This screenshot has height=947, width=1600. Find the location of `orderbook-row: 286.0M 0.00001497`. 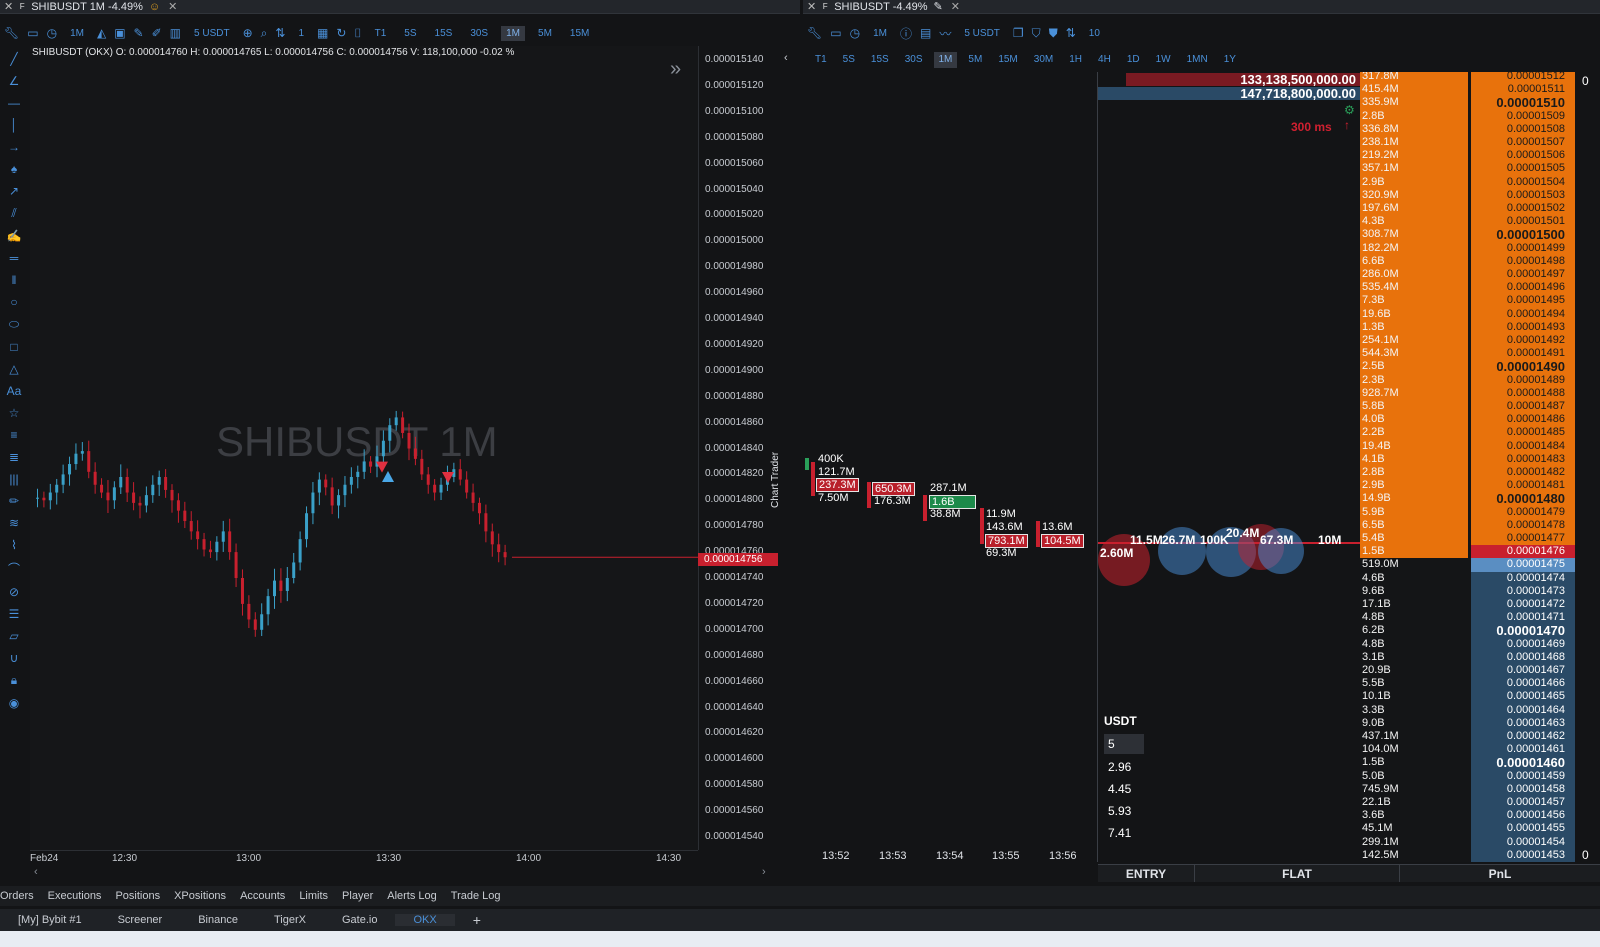

orderbook-row: 286.0M 0.00001497 is located at coordinates (1467, 275).